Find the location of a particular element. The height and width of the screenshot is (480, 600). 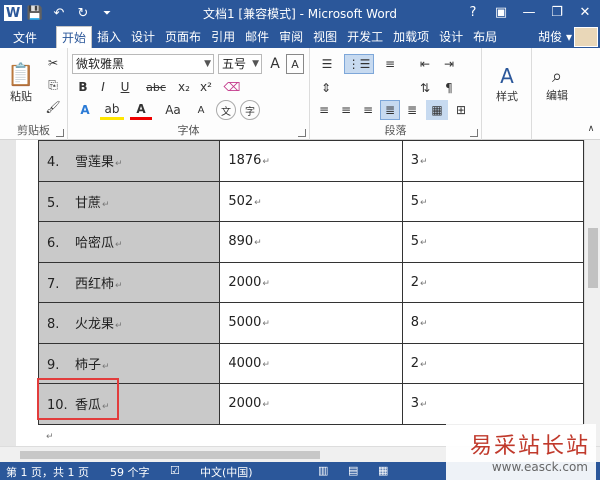

multilevel-list-icon: ≡ is located at coordinates (390, 64).